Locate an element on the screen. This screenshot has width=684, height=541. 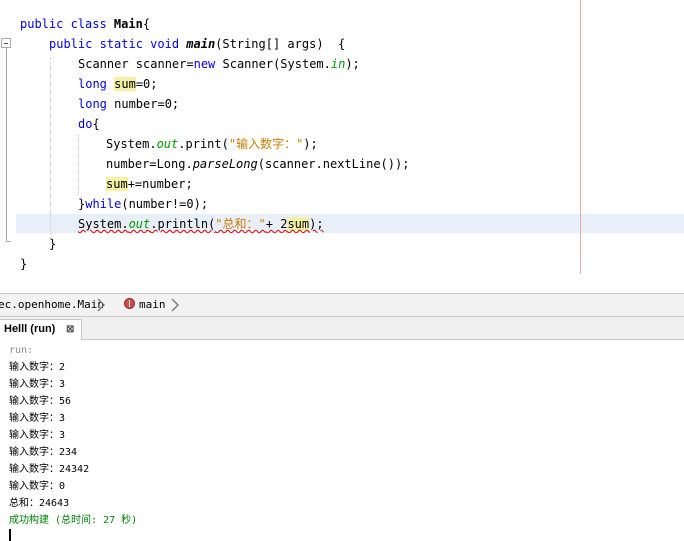
code-line-content: long number=0; is located at coordinates (128, 104).